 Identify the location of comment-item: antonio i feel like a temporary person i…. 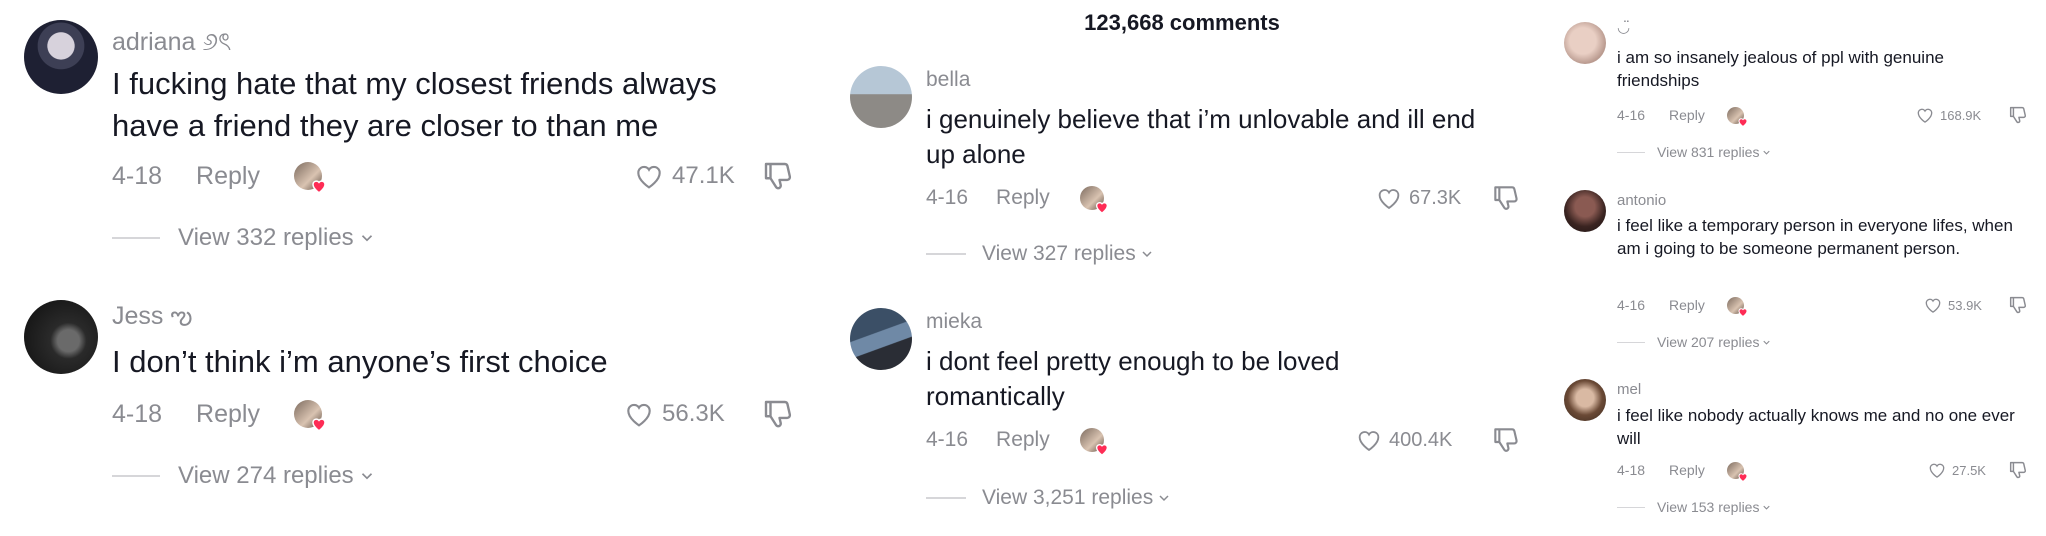
(1799, 277).